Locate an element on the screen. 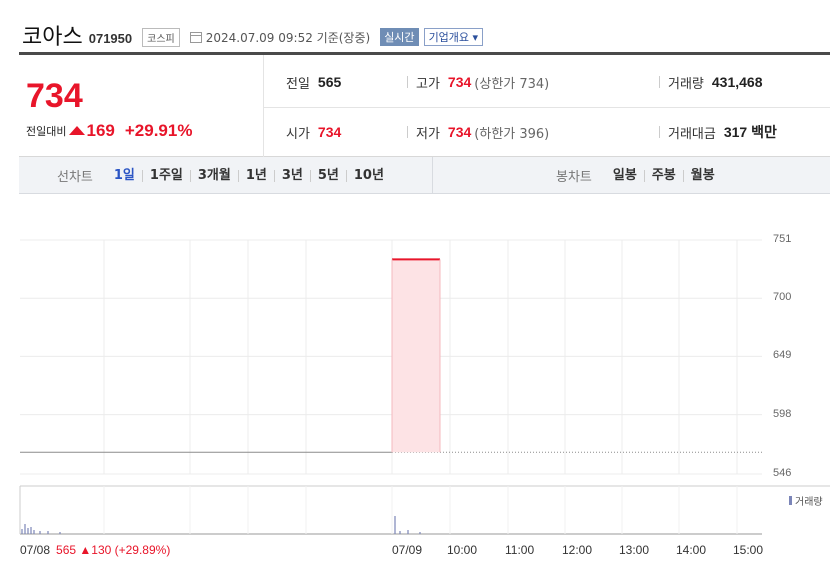 Image resolution: width=830 pixels, height=571 pixels. upper-limit: (상한가 734) is located at coordinates (512, 84).